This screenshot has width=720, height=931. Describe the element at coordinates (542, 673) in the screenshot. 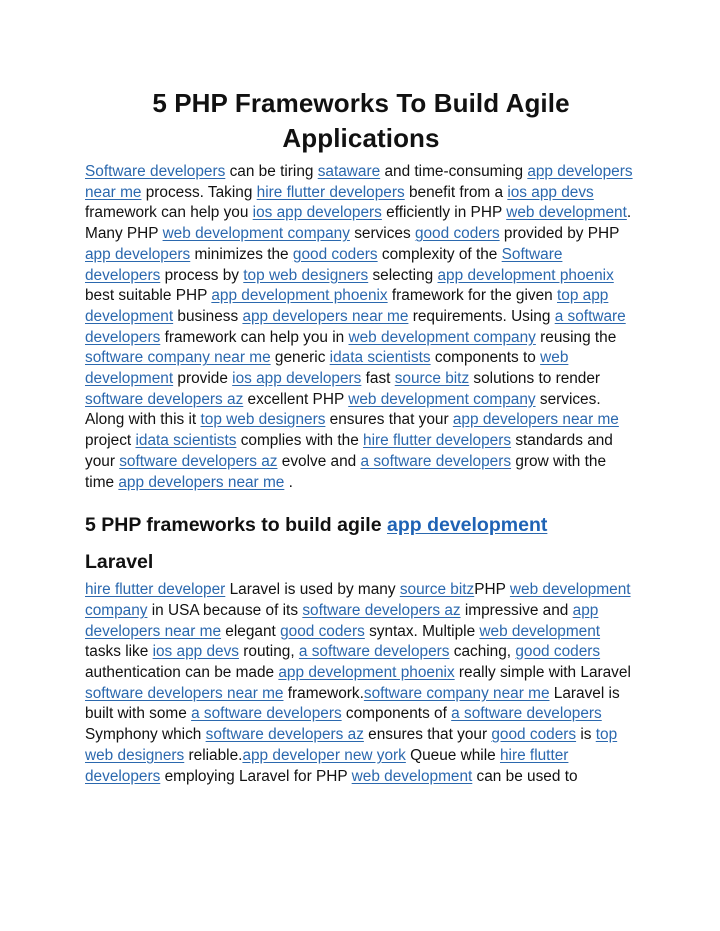

I see `body-text-run: really simple with Laravel` at that location.